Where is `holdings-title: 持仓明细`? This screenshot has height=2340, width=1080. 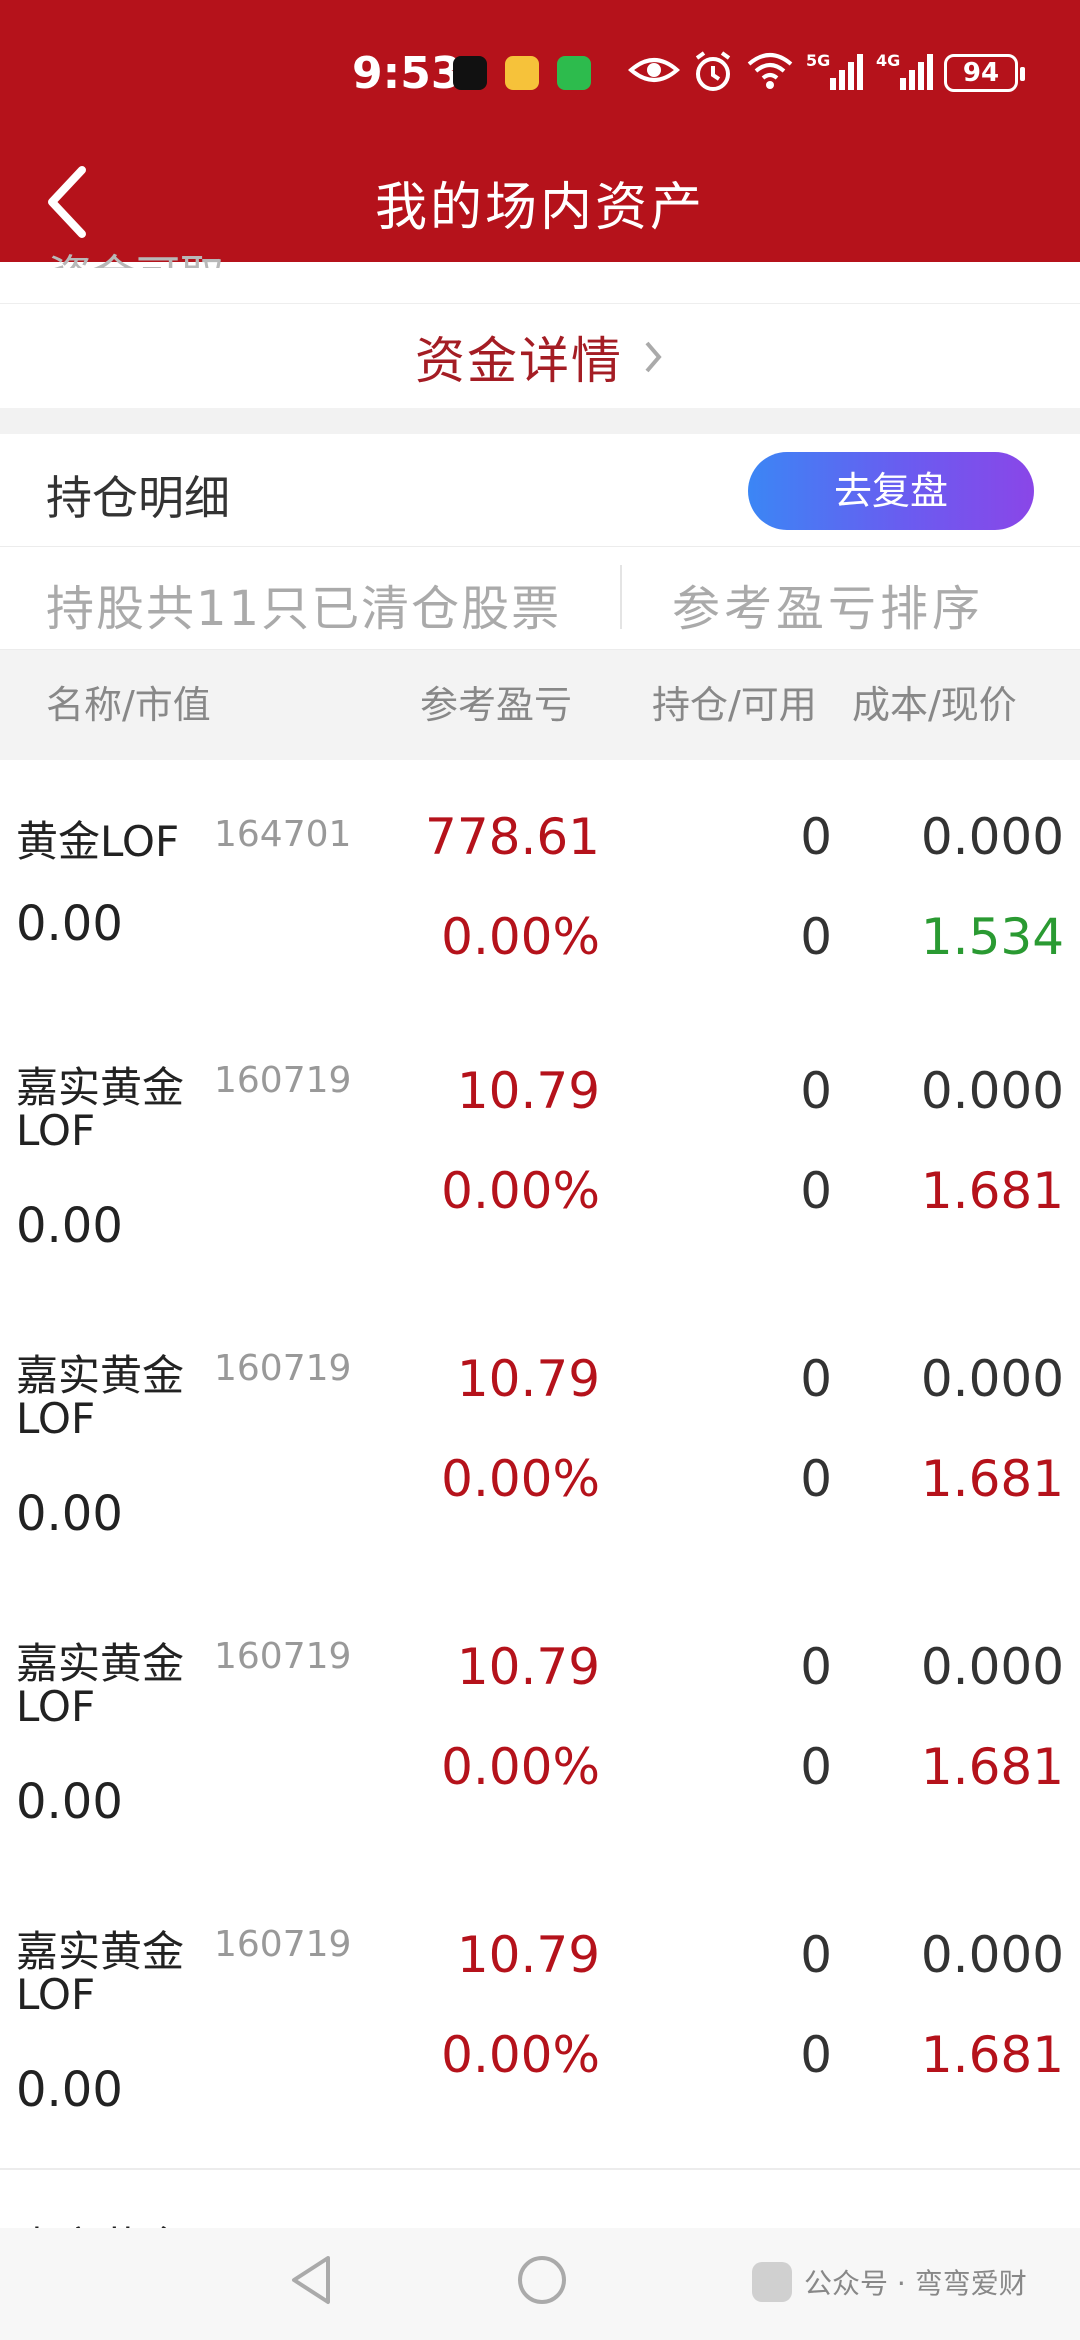
holdings-title: 持仓明细 is located at coordinates (138, 498).